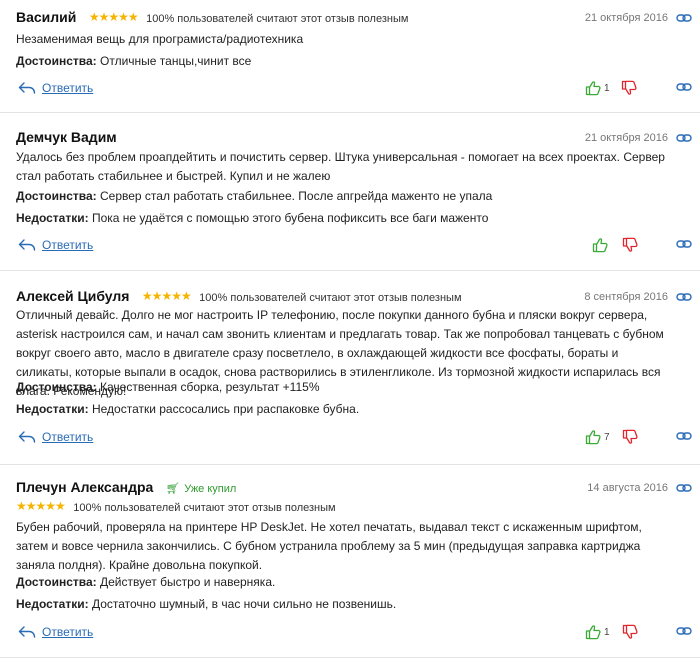 Image resolution: width=700 pixels, height=669 pixels. I want to click on review-pros: Достоинства: Отличные танцы,чинит все, so click(346, 61).